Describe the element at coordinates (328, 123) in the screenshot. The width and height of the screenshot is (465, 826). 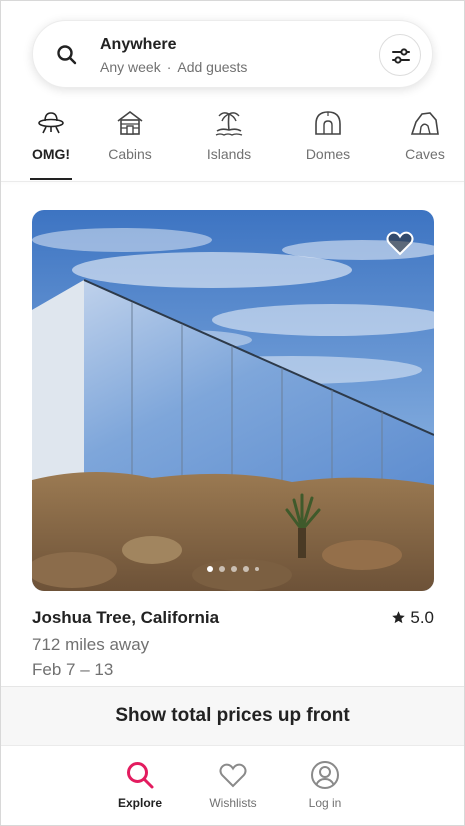
I see `dome-icon` at that location.